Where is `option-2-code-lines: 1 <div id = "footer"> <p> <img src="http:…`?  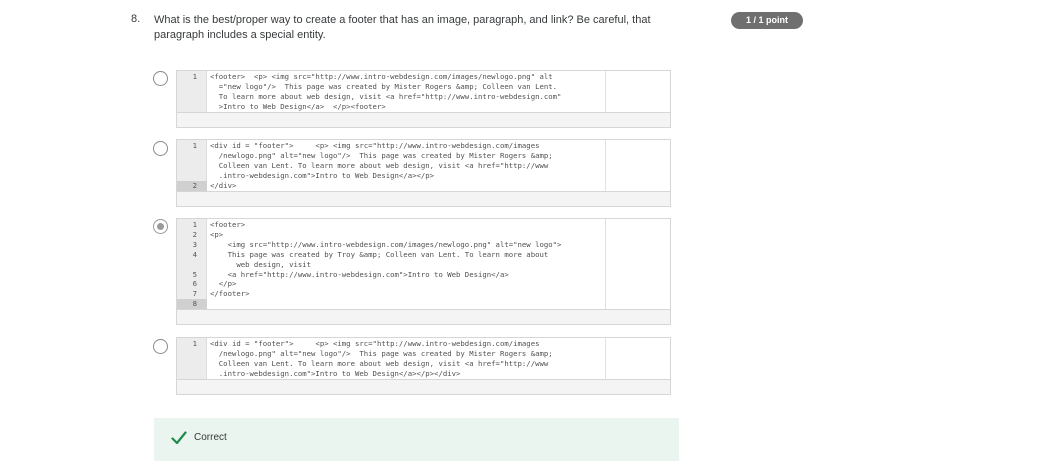 option-2-code-lines: 1 <div id = "footer"> <p> <img src="http:… is located at coordinates (423, 165).